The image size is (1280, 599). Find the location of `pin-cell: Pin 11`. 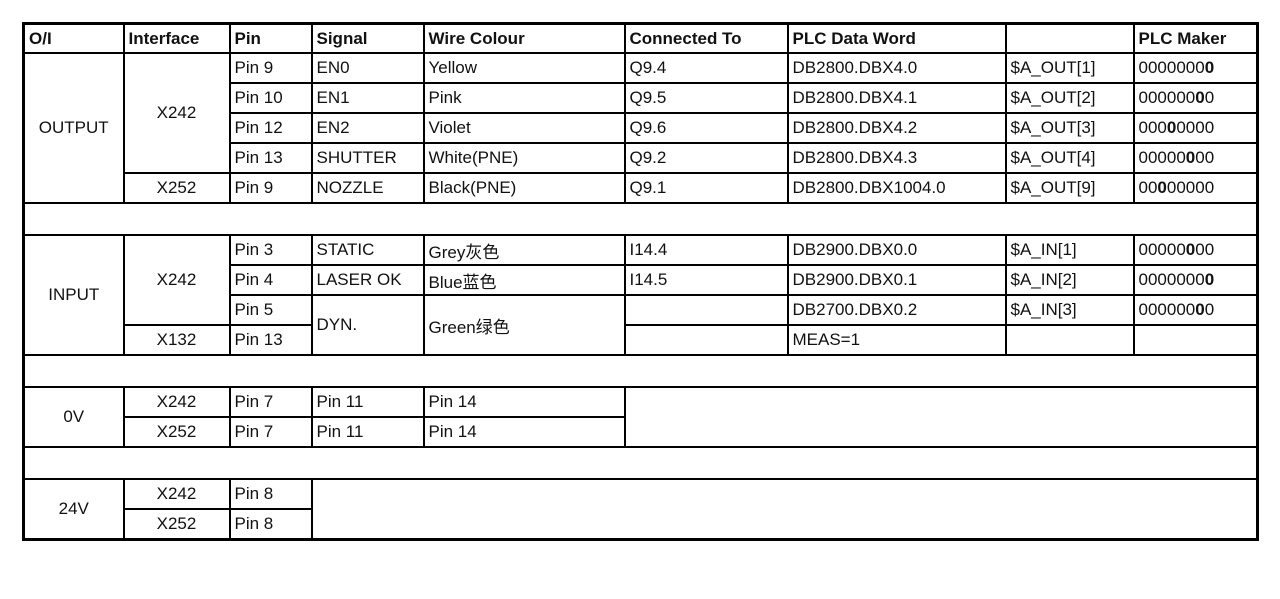

pin-cell: Pin 11 is located at coordinates (367, 402).